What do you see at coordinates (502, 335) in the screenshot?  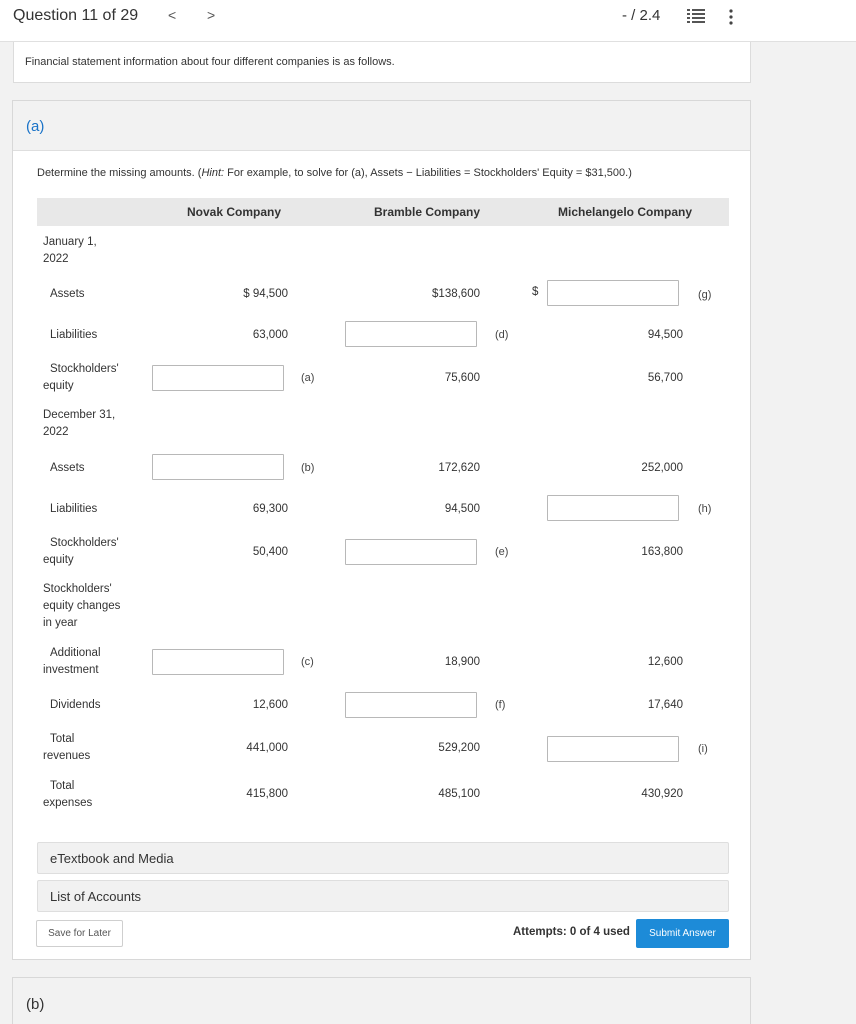 I see `letter-d: (d)` at bounding box center [502, 335].